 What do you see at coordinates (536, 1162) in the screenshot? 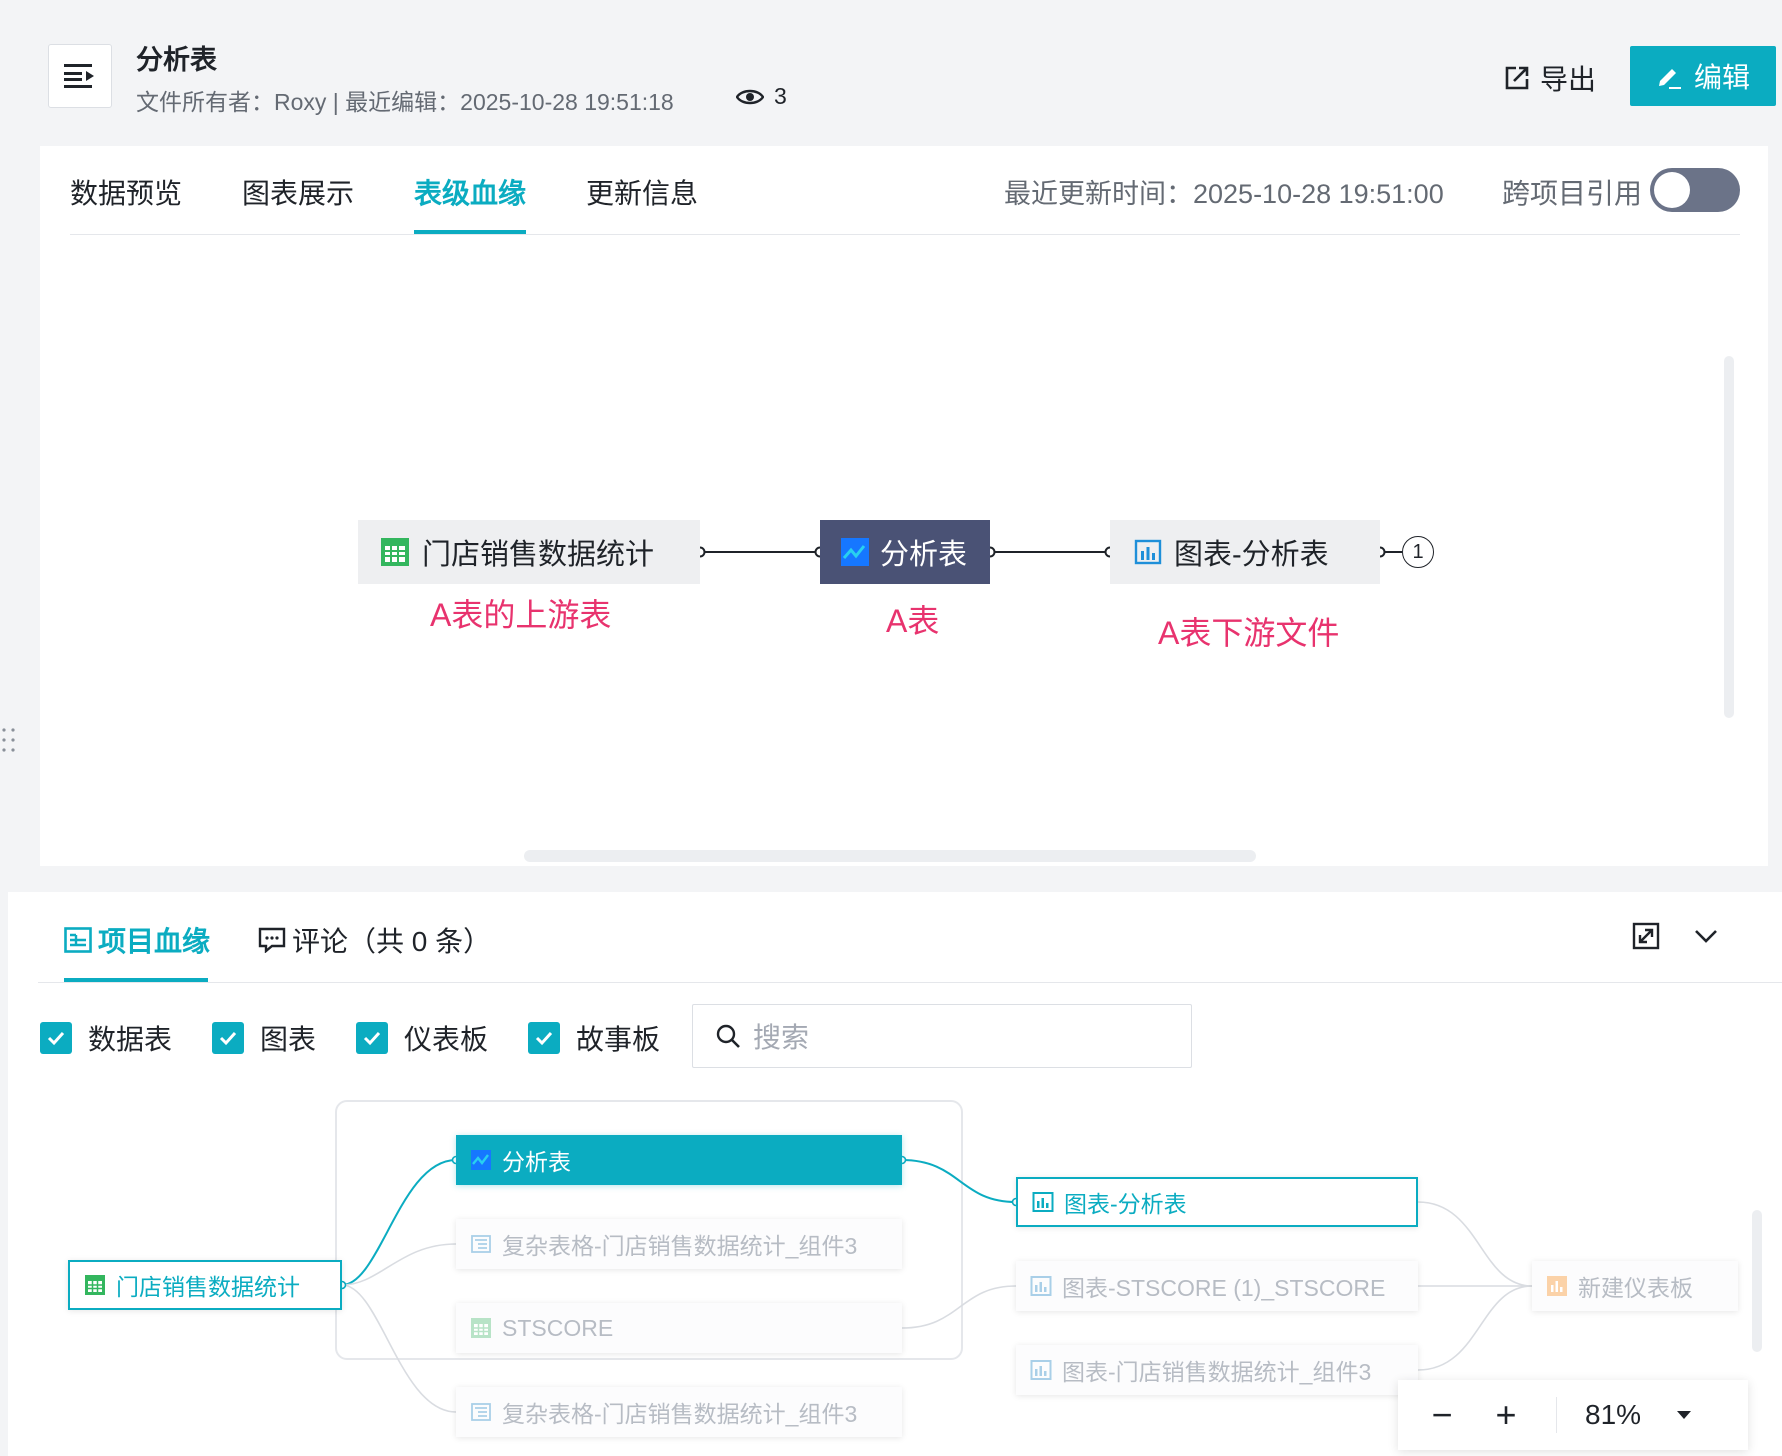
I see `project-node-label: 分析表` at bounding box center [536, 1162].